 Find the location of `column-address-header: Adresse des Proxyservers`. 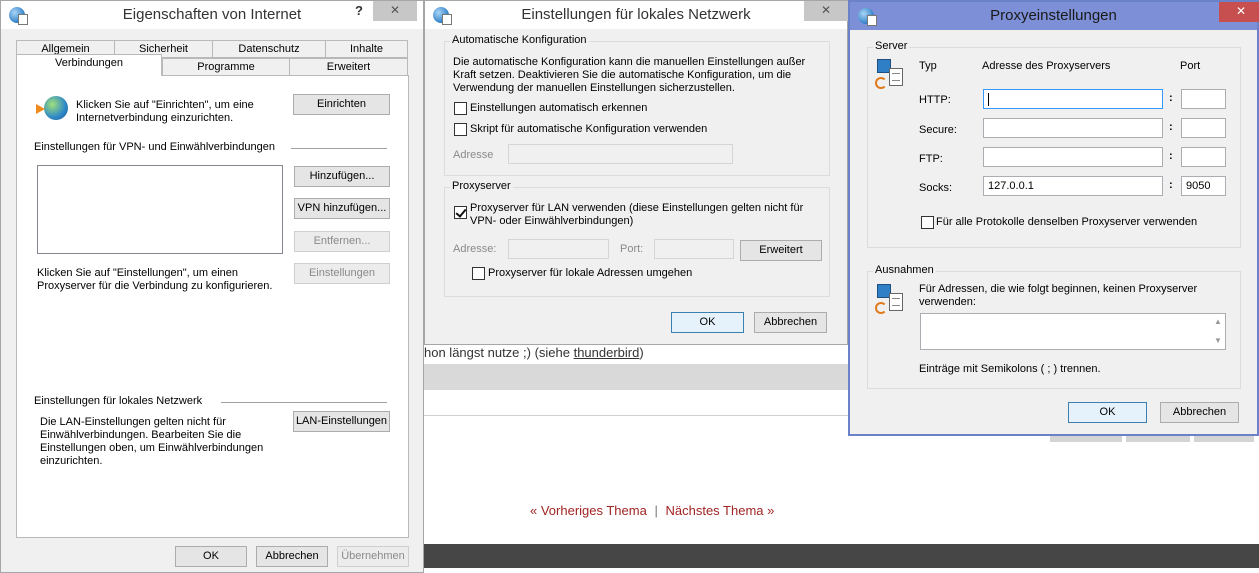

column-address-header: Adresse des Proxyservers is located at coordinates (1046, 66).